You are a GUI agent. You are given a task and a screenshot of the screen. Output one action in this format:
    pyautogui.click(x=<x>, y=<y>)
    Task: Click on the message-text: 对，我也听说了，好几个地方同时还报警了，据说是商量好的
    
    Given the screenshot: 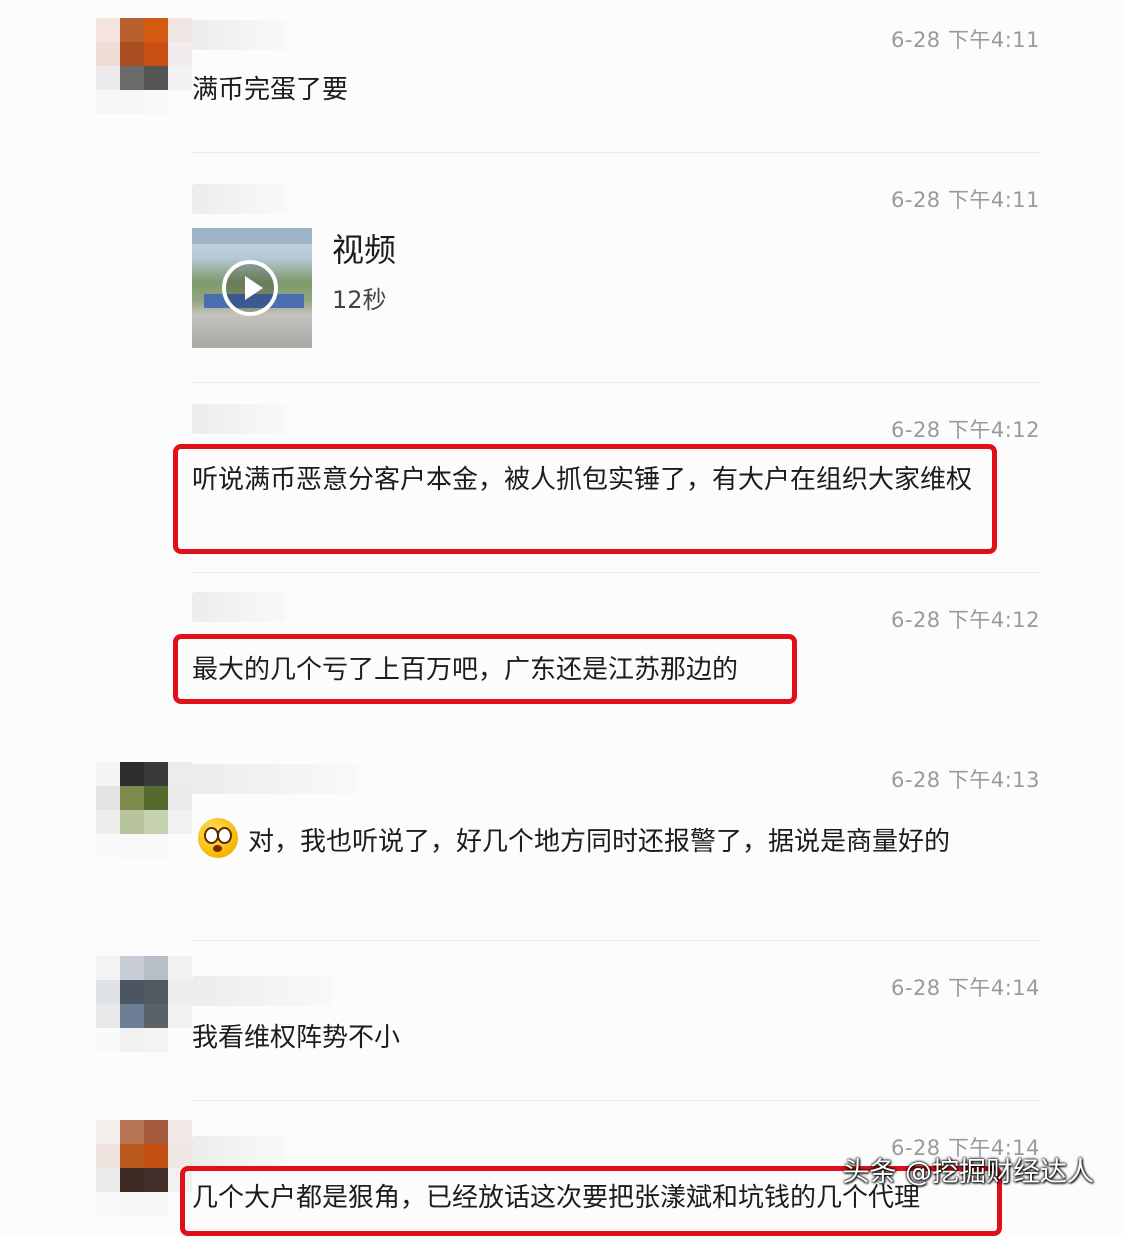 What is the action you would take?
    pyautogui.click(x=592, y=842)
    